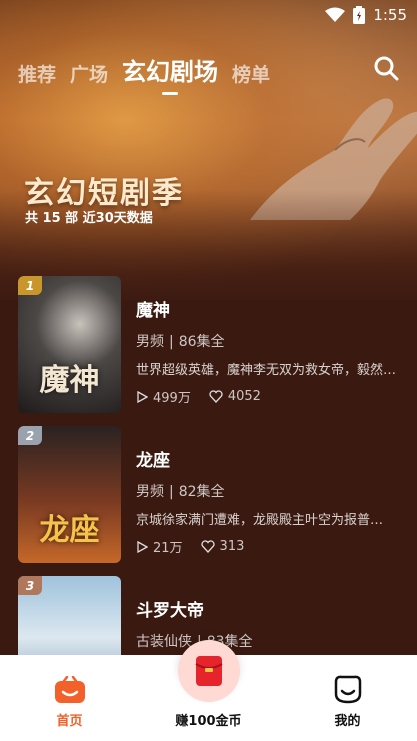 The height and width of the screenshot is (741, 417). I want to click on nav-earn-coins: 赚100金币, so click(209, 684).